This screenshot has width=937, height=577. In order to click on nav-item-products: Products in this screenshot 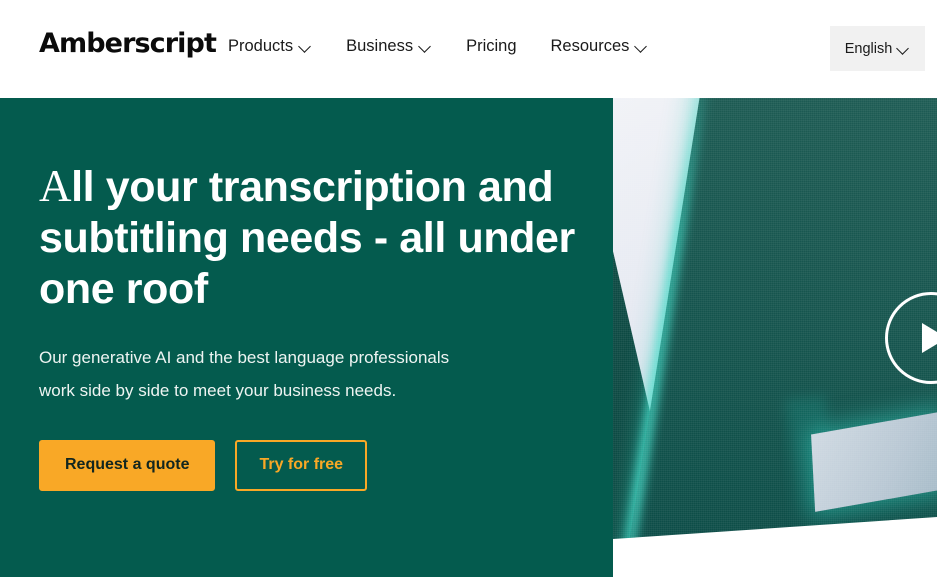, I will do `click(270, 46)`.